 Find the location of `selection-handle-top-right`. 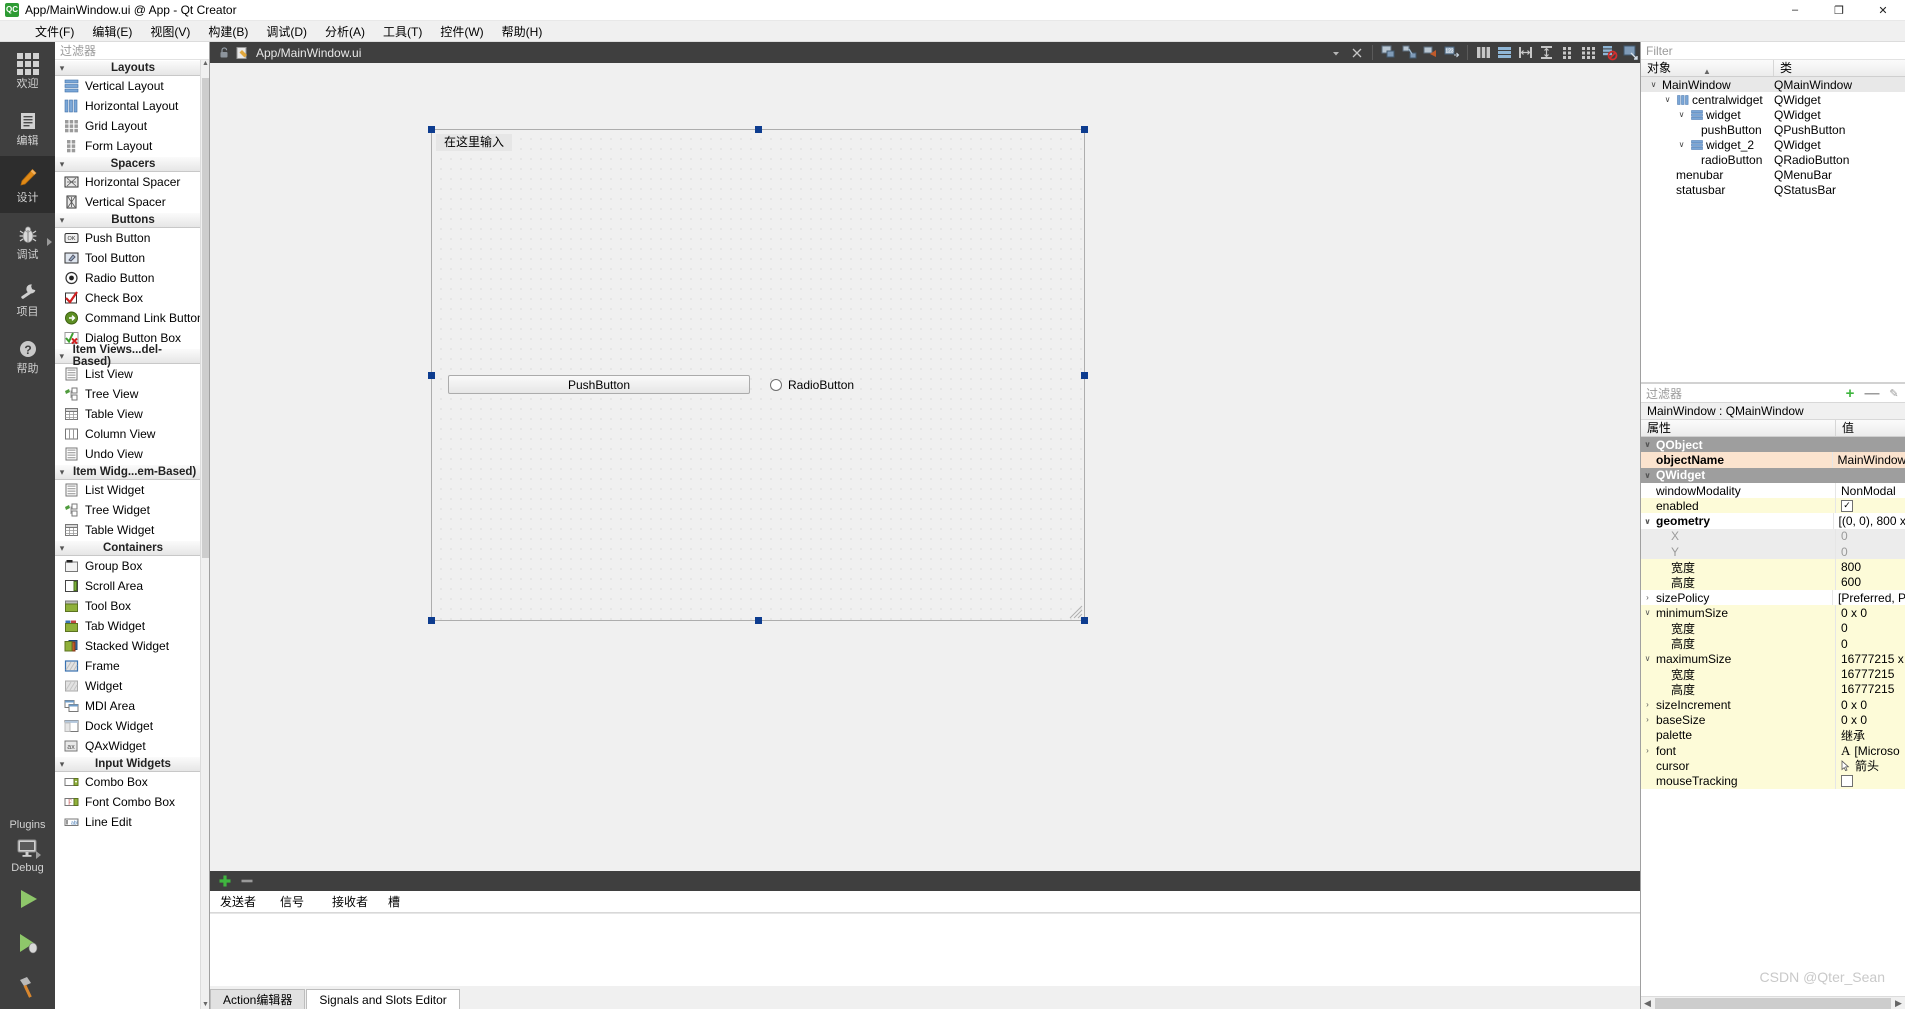

selection-handle-top-right is located at coordinates (1084, 129).